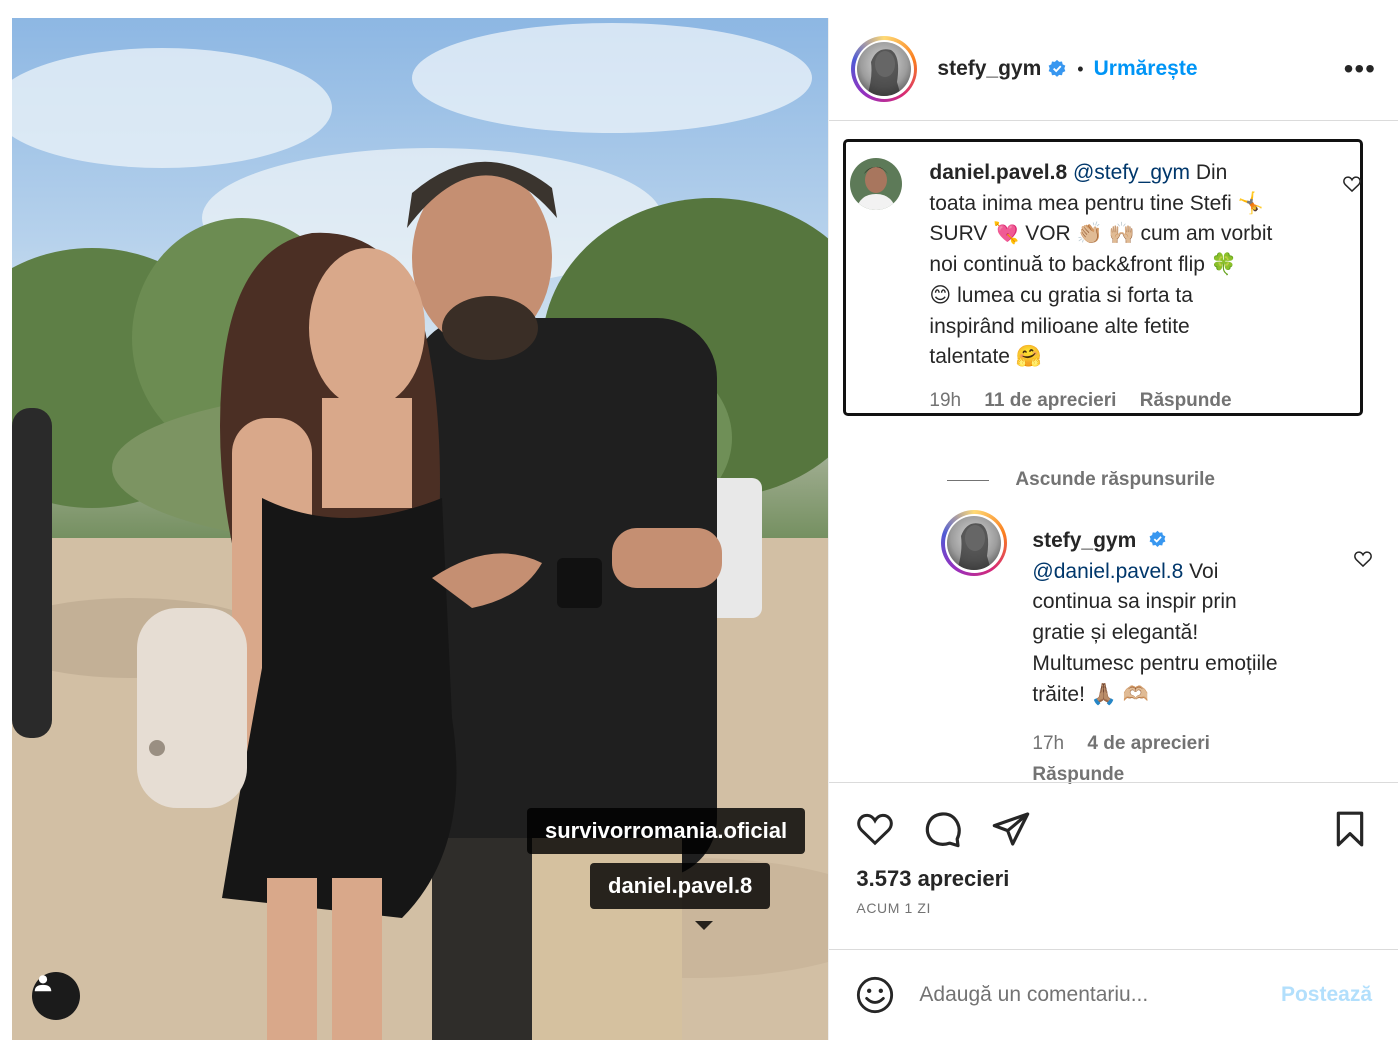 The height and width of the screenshot is (1063, 1400). Describe the element at coordinates (1048, 743) in the screenshot. I see `reply-time: 17h` at that location.